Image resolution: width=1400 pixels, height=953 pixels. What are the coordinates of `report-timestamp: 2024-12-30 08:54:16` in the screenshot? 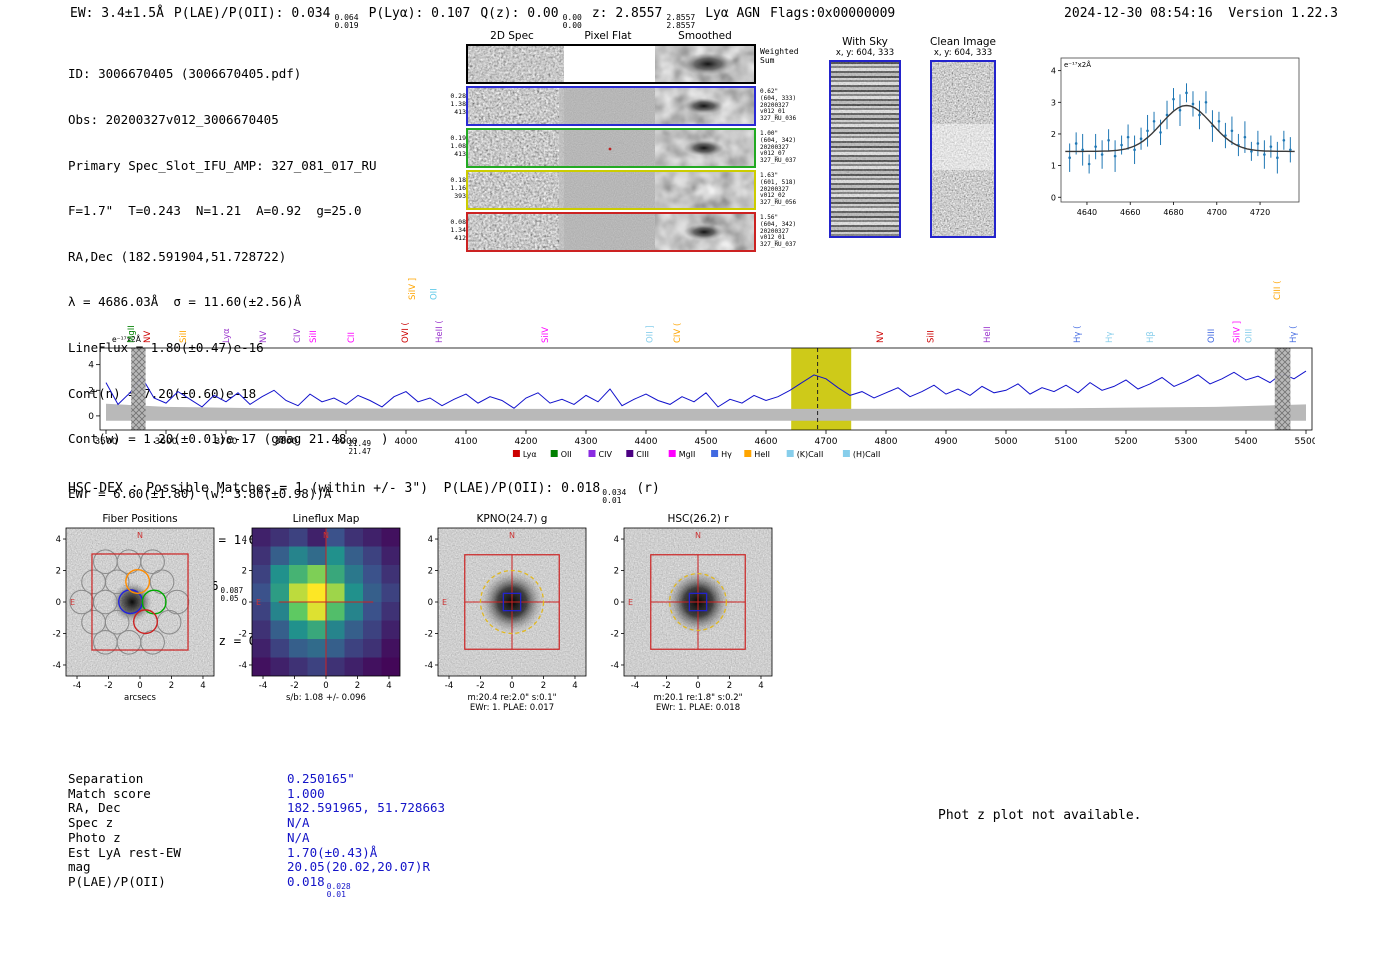 It's located at (1138, 13).